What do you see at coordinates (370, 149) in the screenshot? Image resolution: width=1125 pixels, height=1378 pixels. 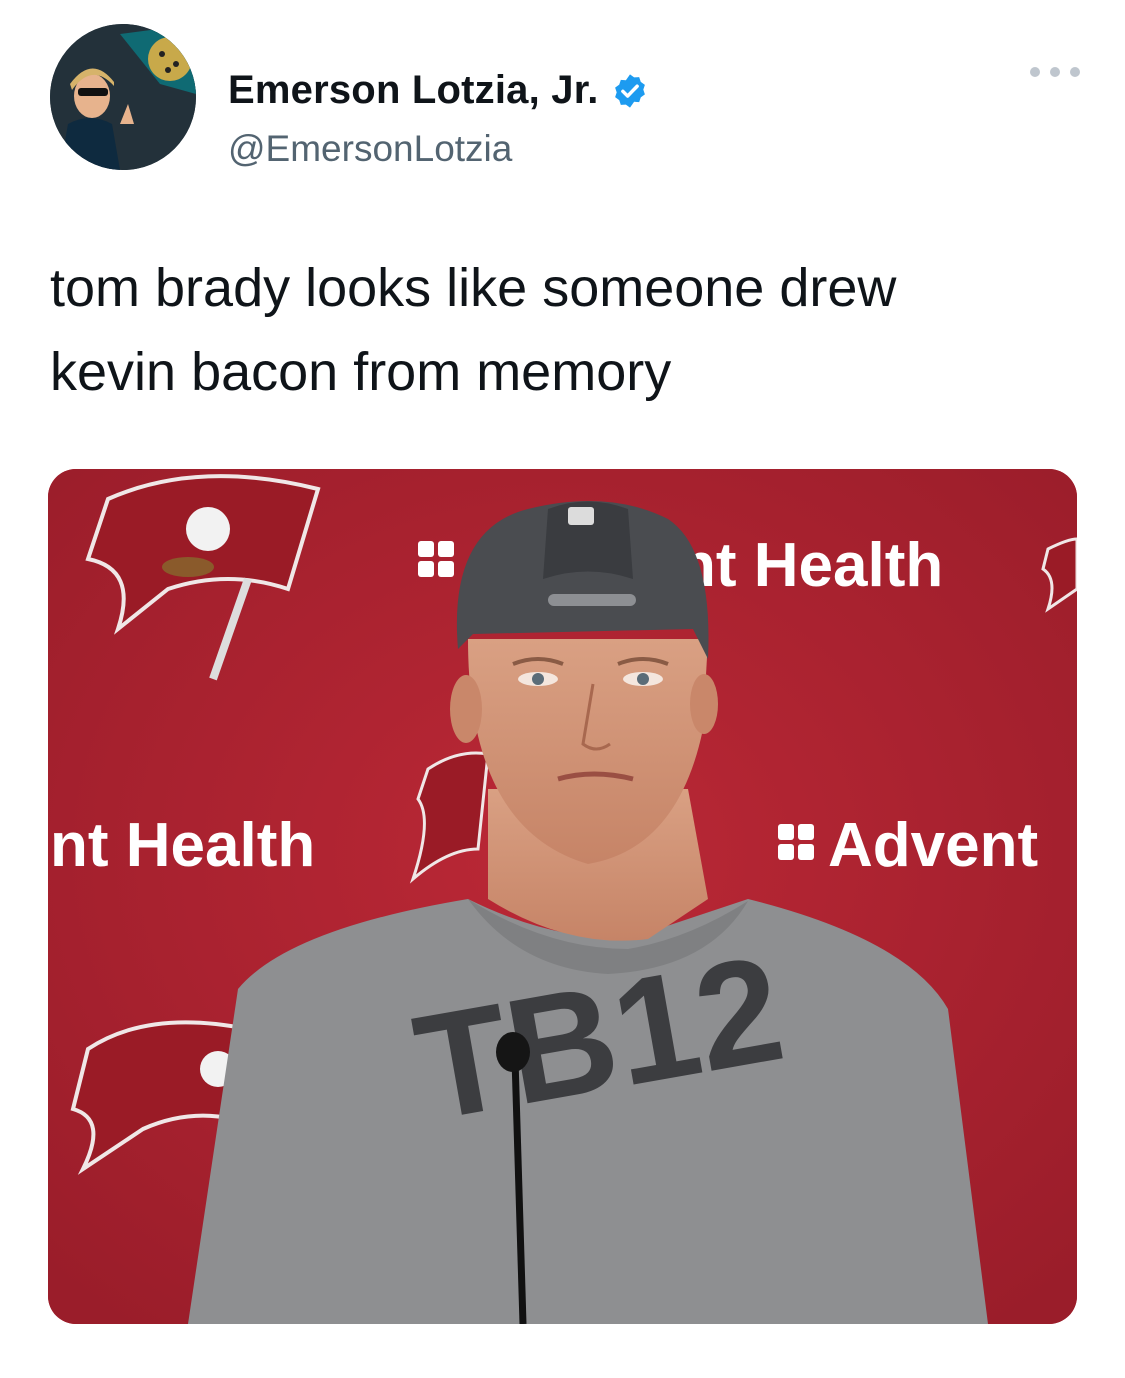 I see `author-handle: @EmersonLotzia` at bounding box center [370, 149].